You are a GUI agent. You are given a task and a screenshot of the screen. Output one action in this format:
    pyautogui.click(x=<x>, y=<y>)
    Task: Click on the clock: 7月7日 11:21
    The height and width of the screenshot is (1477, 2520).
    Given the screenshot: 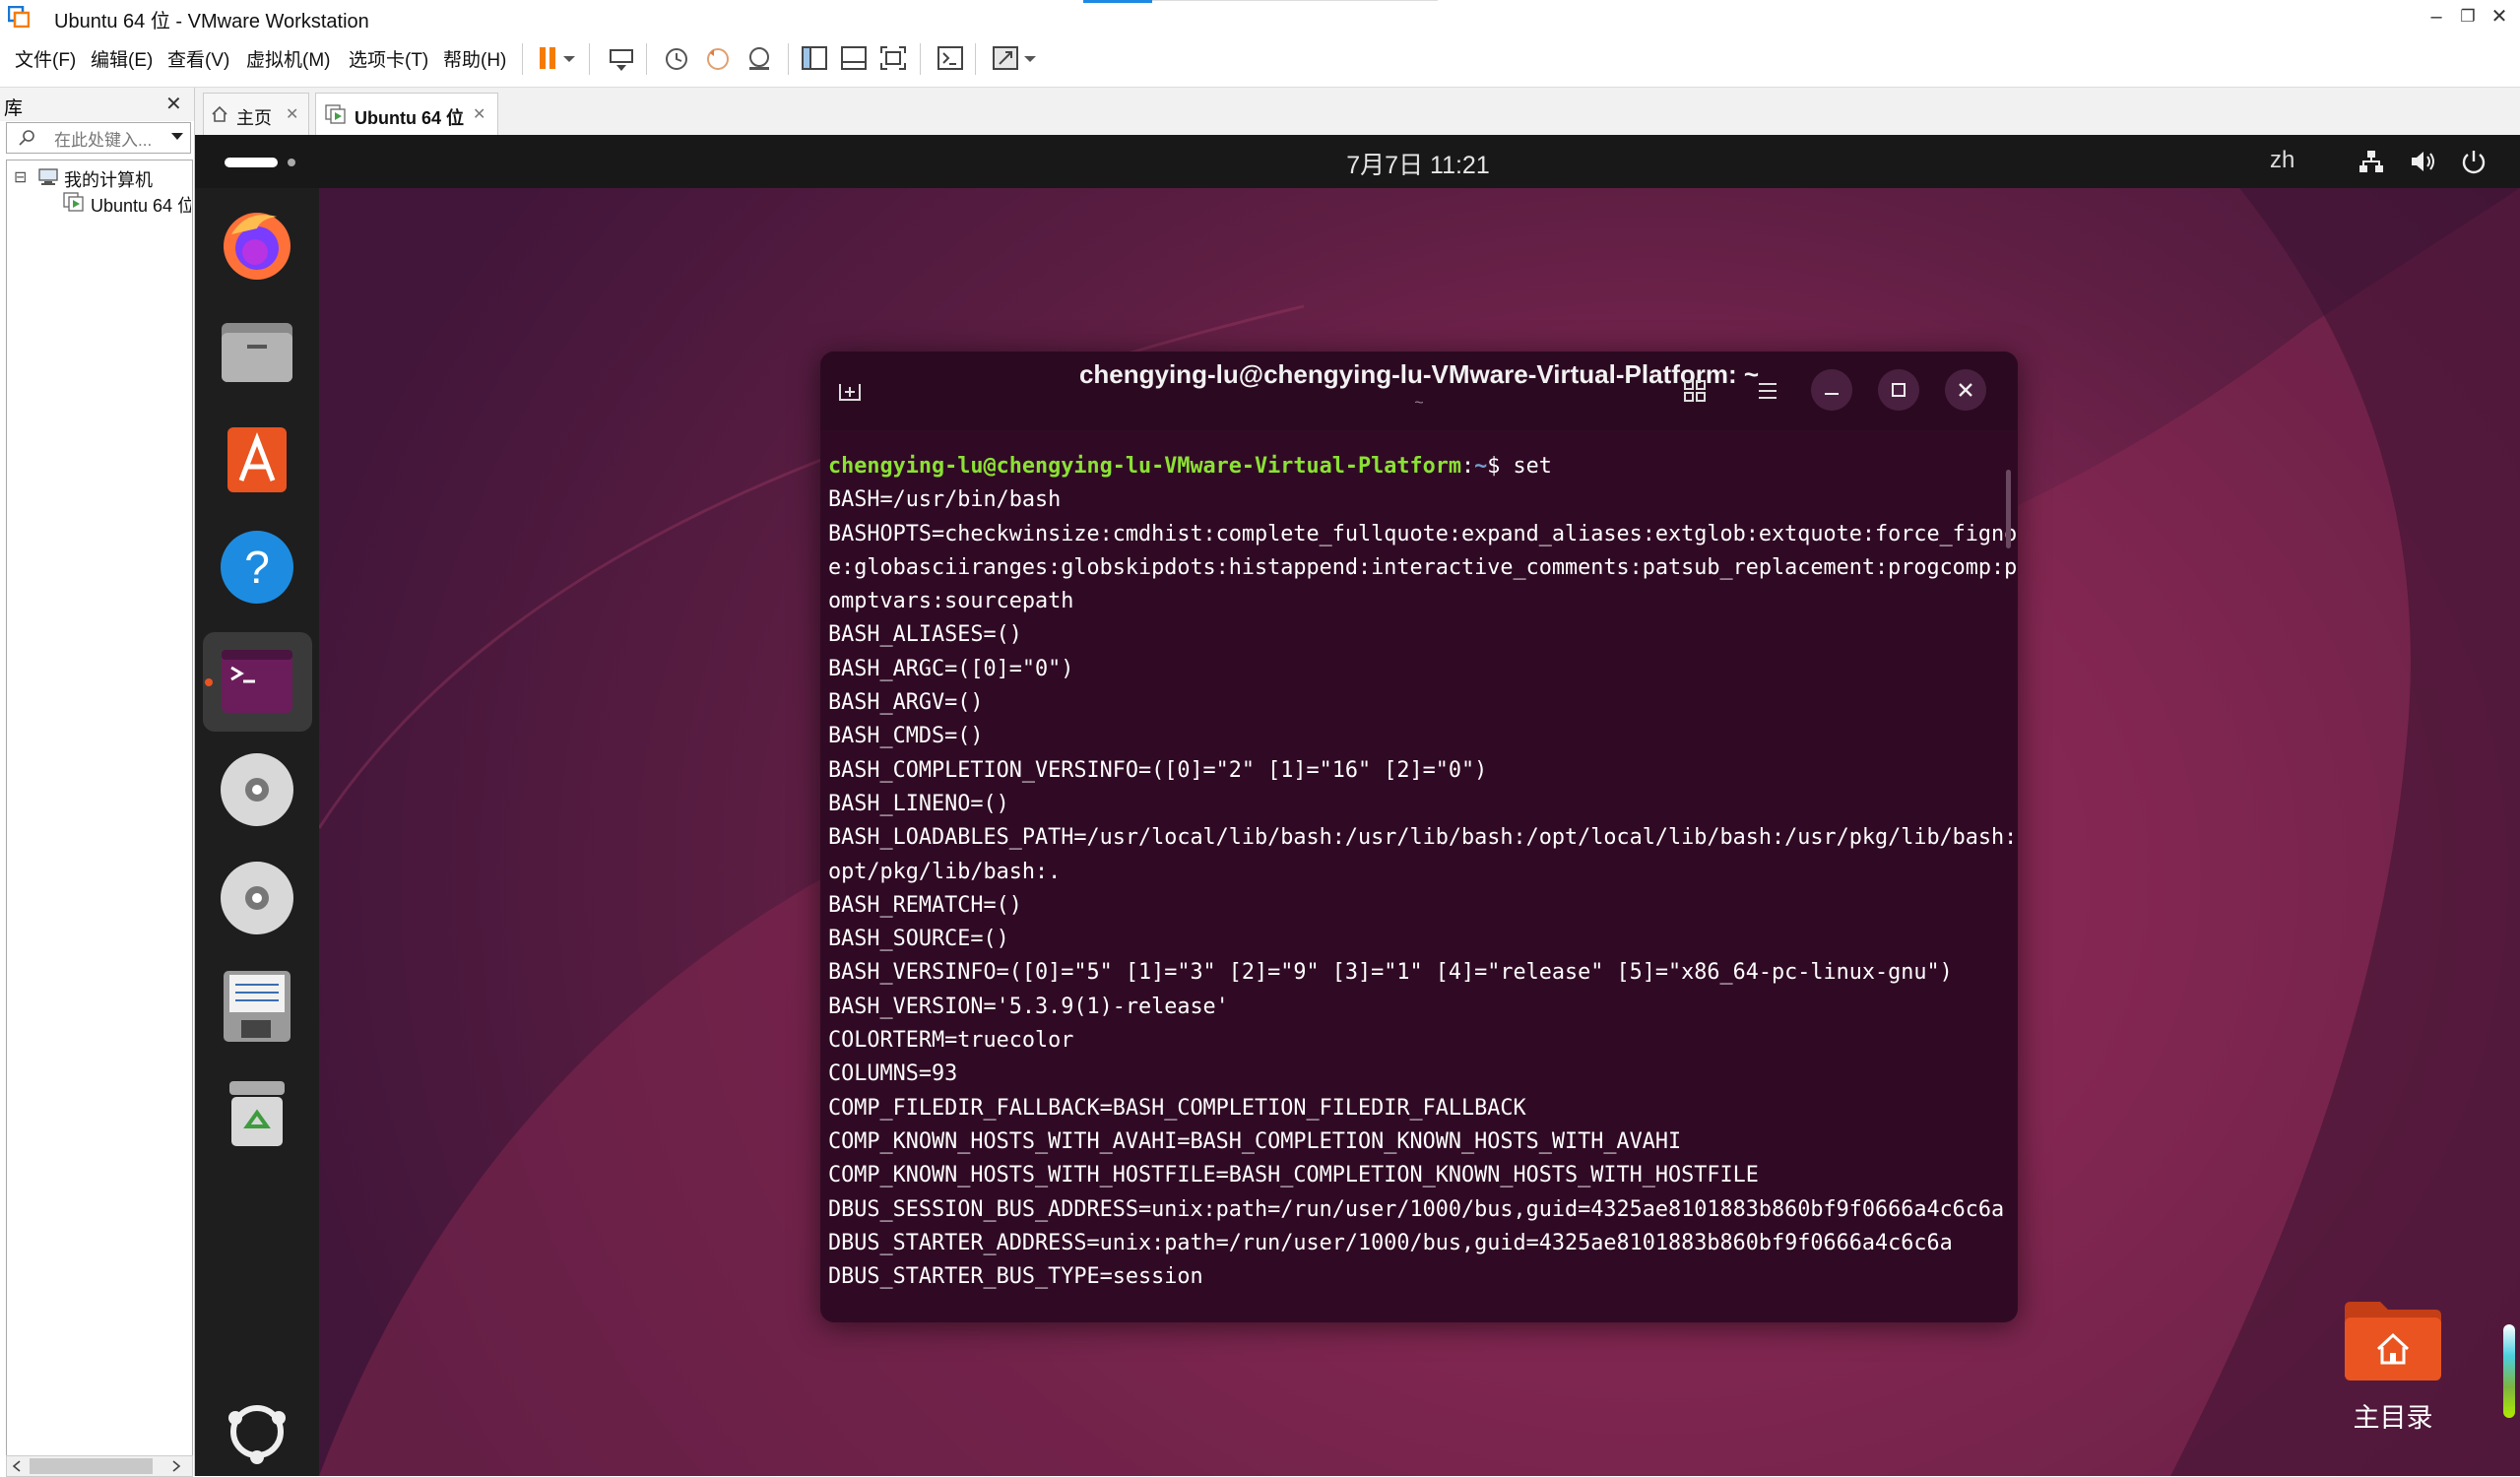 What is the action you would take?
    pyautogui.click(x=1418, y=163)
    